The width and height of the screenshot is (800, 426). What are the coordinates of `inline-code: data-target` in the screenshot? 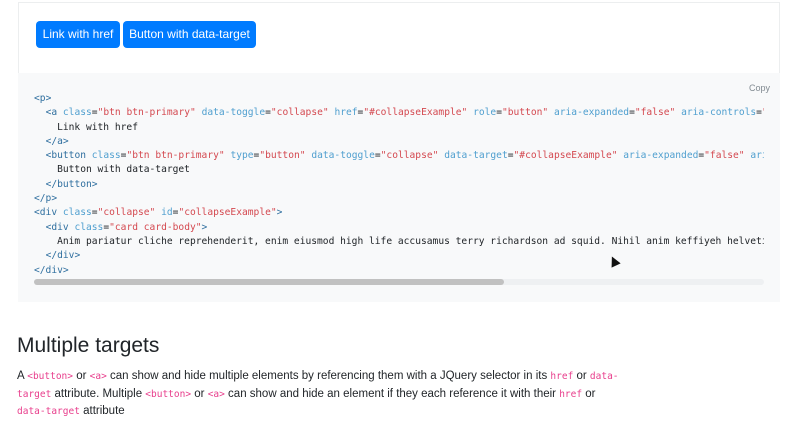 It's located at (48, 411).